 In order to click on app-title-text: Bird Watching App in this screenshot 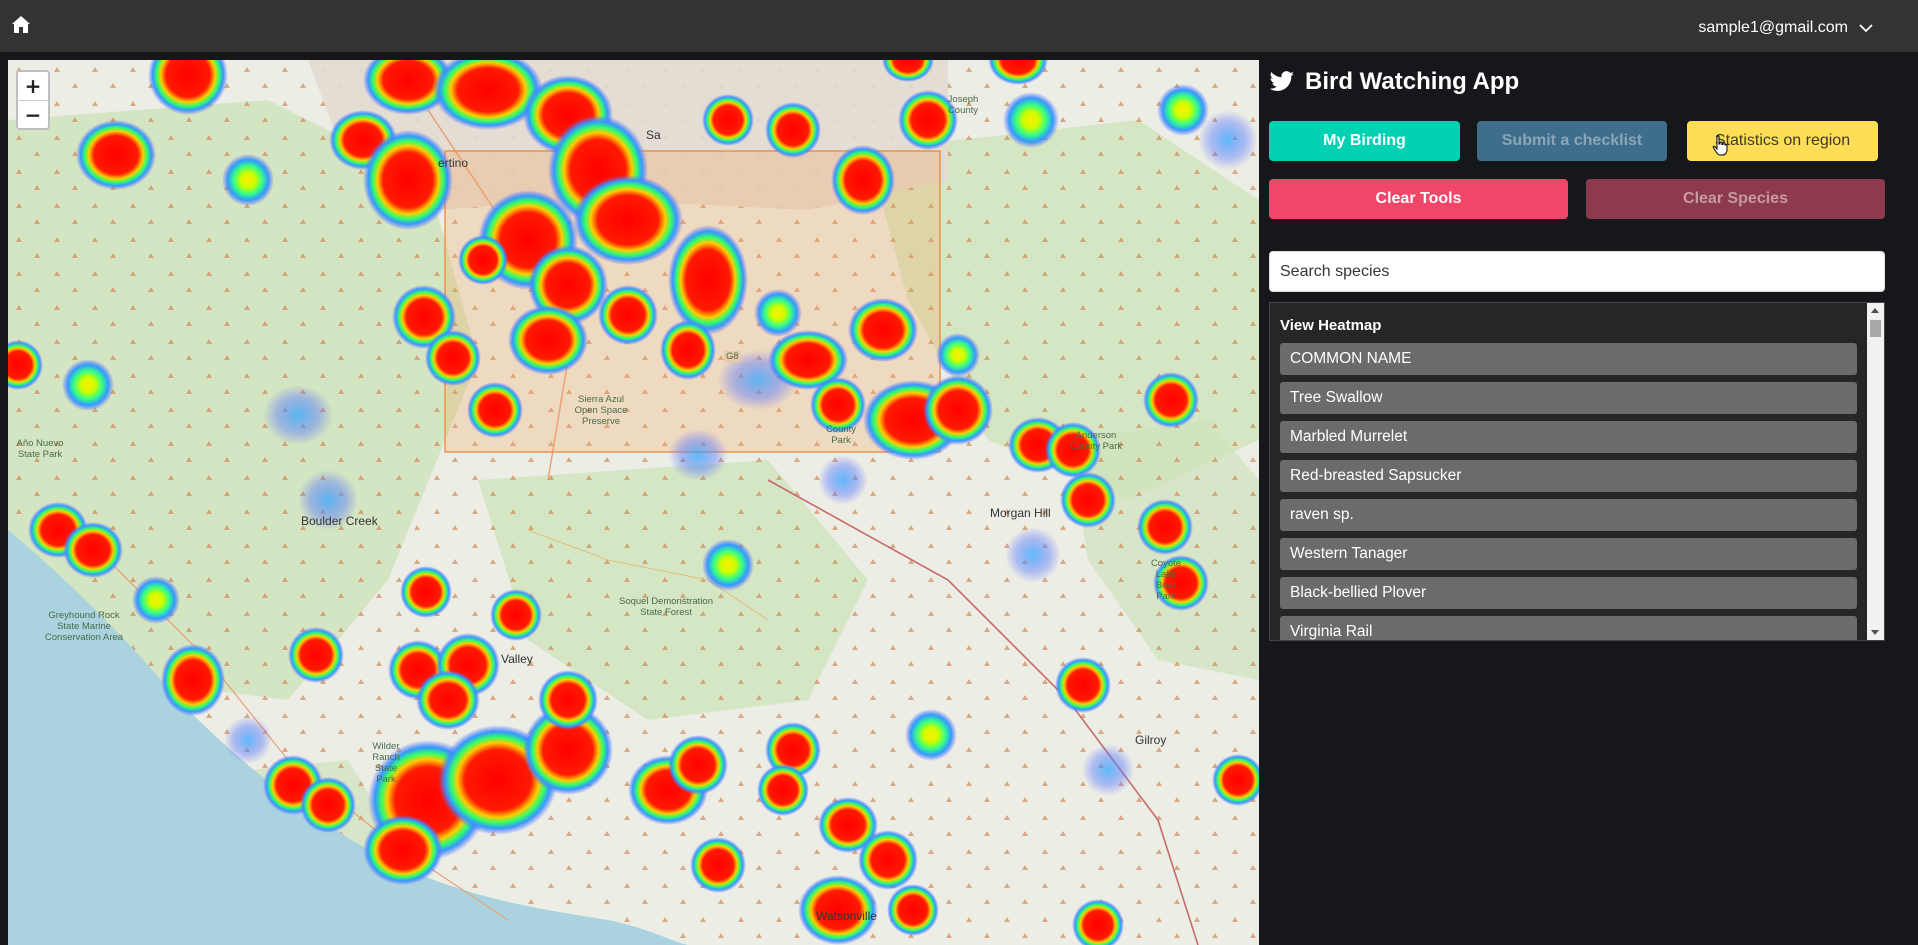, I will do `click(1412, 81)`.